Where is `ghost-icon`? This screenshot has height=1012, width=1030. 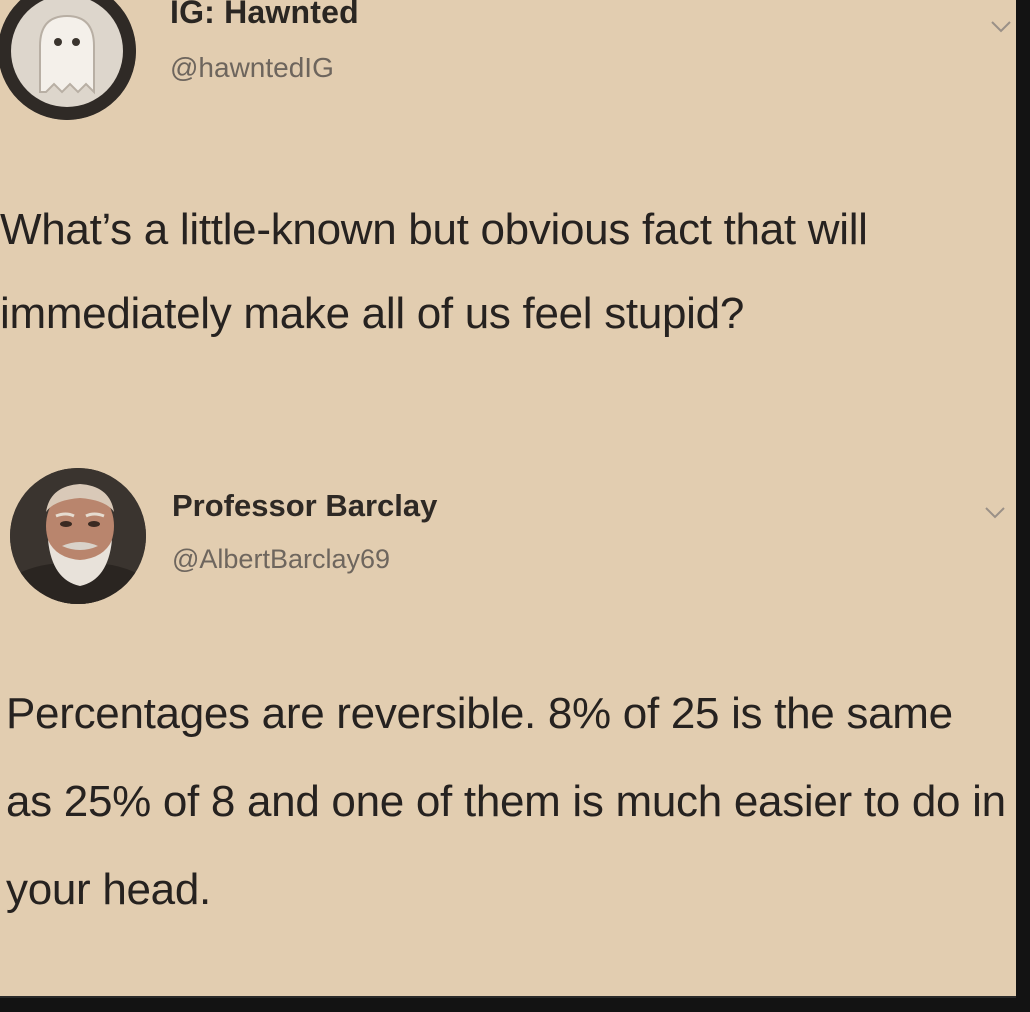
ghost-icon is located at coordinates (68, 60).